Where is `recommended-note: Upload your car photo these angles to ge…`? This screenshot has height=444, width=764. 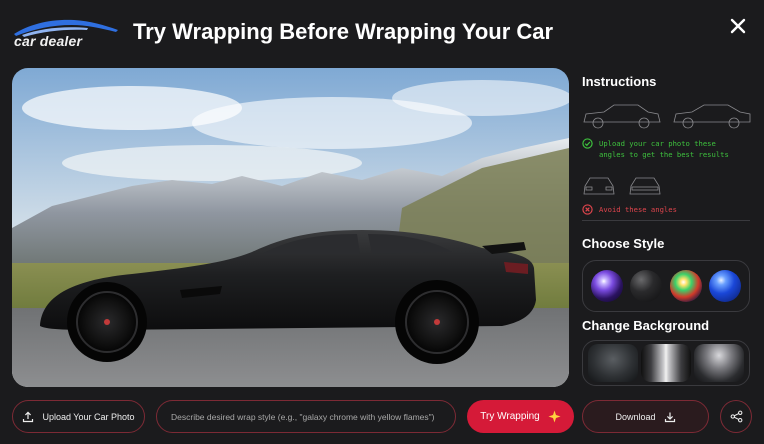
recommended-note: Upload your car photo these angles to ge… is located at coordinates (655, 149).